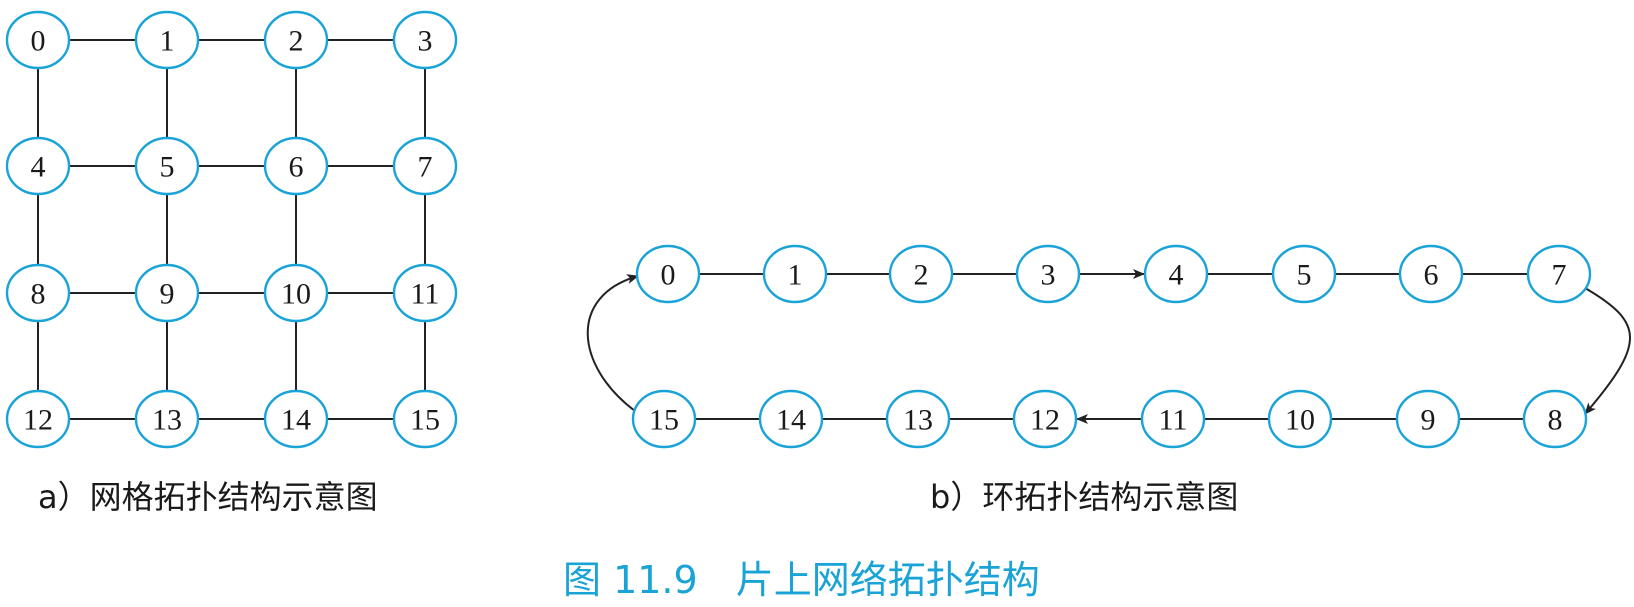  I want to click on ring-node-8: 8, so click(1555, 419).